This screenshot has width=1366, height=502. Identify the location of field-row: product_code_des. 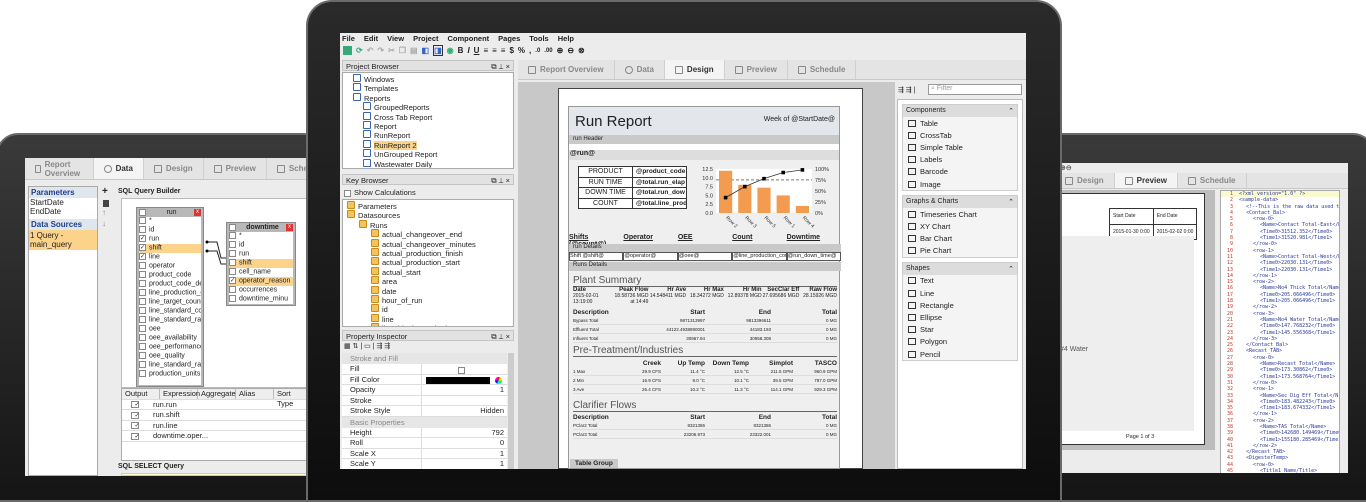
(170, 284).